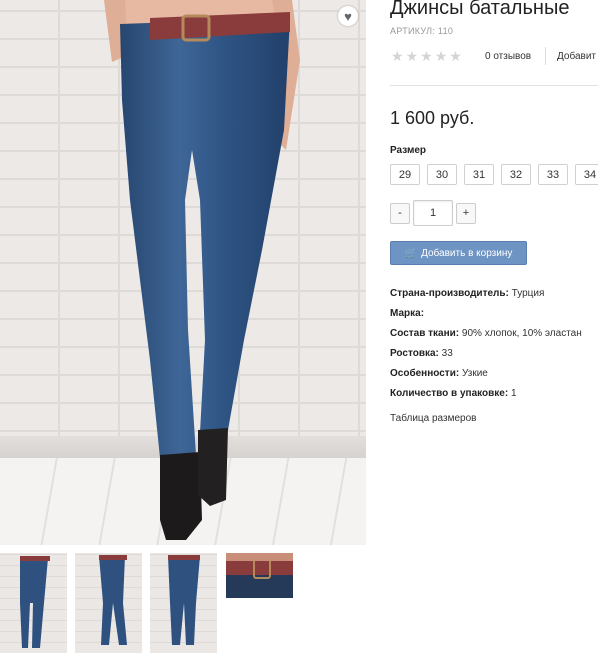 The height and width of the screenshot is (655, 598). Describe the element at coordinates (348, 16) in the screenshot. I see `favorite-heart-icon: ♥` at that location.